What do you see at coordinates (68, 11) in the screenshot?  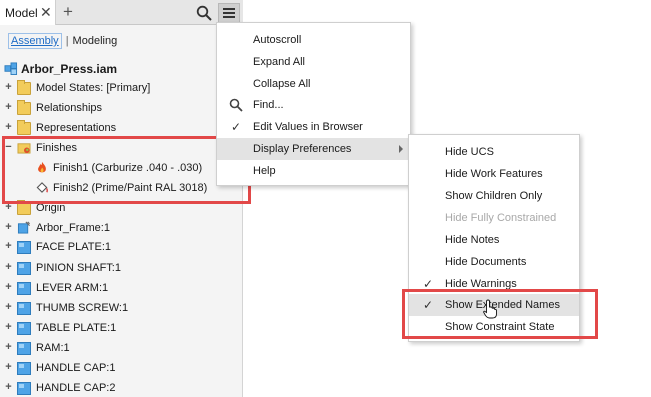 I see `add-tab-icon: +` at bounding box center [68, 11].